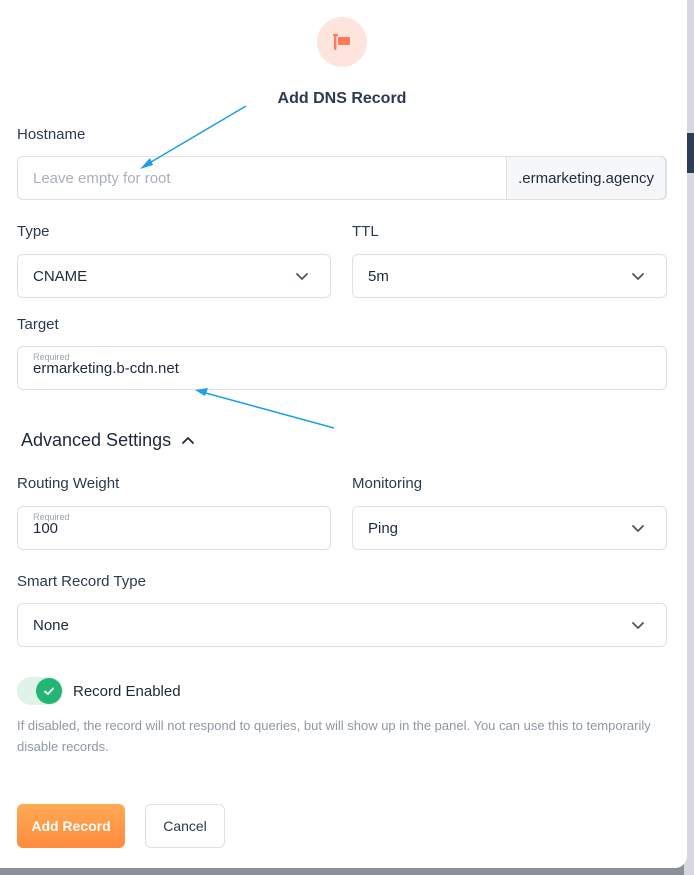 This screenshot has height=875, width=694. What do you see at coordinates (60, 276) in the screenshot?
I see `type-value: CNAME` at bounding box center [60, 276].